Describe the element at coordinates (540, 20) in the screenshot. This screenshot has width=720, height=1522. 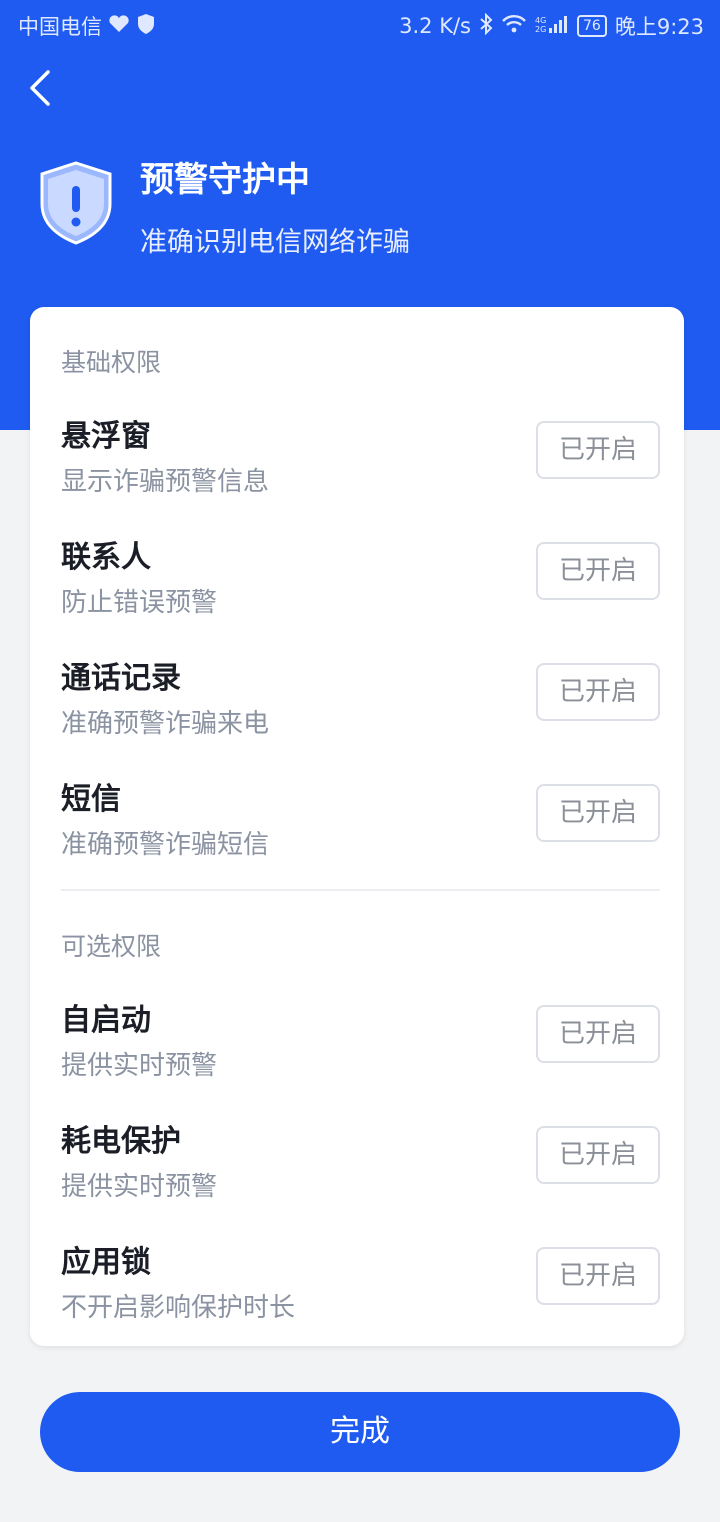
I see `svg-text: 4G` at that location.